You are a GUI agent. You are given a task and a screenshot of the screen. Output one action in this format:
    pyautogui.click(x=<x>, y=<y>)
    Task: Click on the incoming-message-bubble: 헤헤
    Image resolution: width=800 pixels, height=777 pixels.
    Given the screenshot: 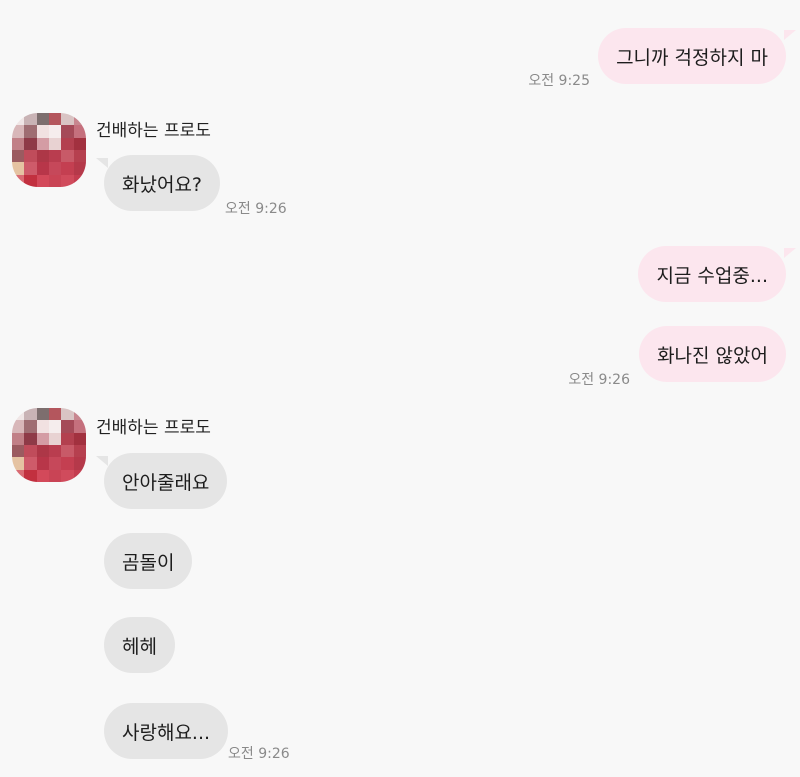 What is the action you would take?
    pyautogui.click(x=139, y=645)
    